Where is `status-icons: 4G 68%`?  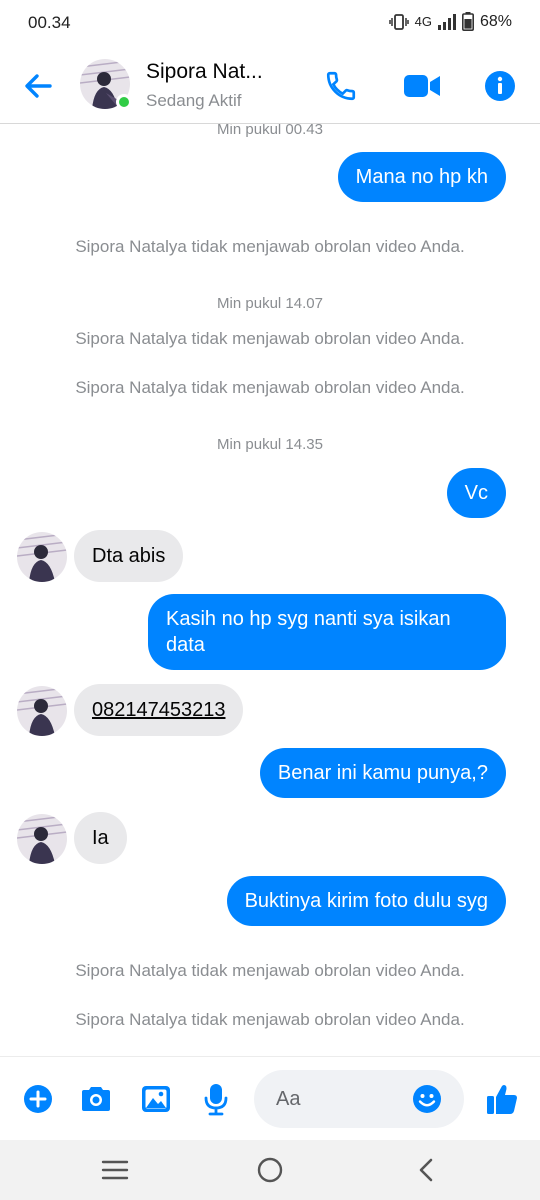
status-icons: 4G 68% is located at coordinates (450, 21).